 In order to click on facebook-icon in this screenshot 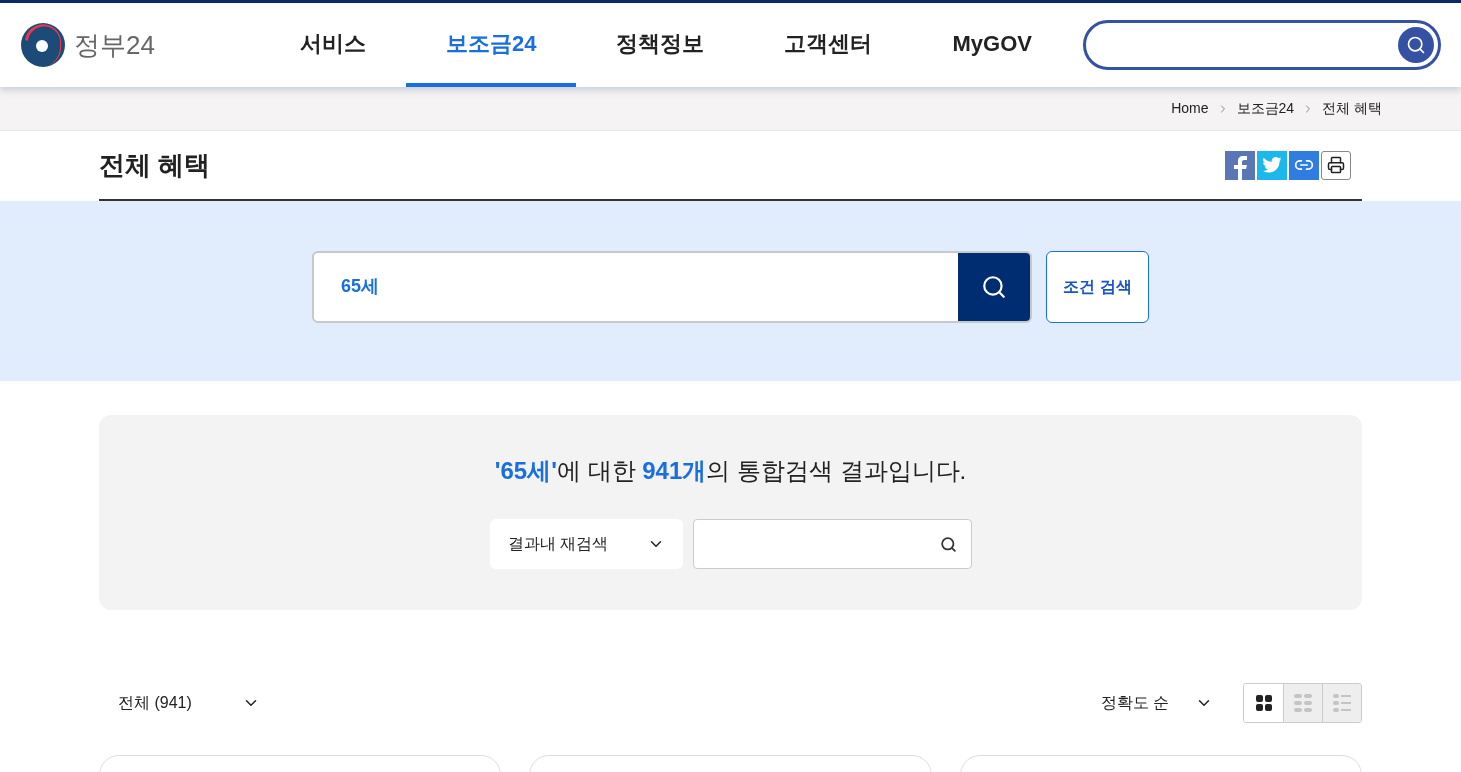, I will do `click(1240, 165)`.